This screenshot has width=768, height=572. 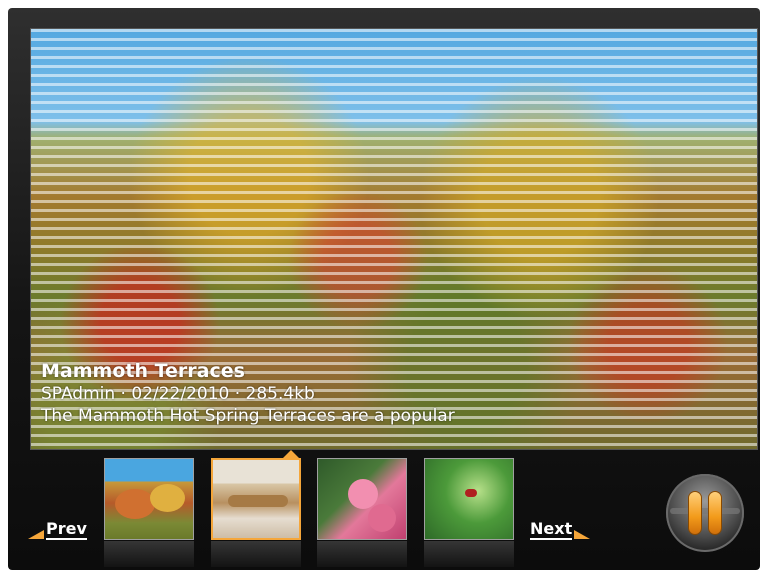 I want to click on pause-button, so click(x=705, y=513).